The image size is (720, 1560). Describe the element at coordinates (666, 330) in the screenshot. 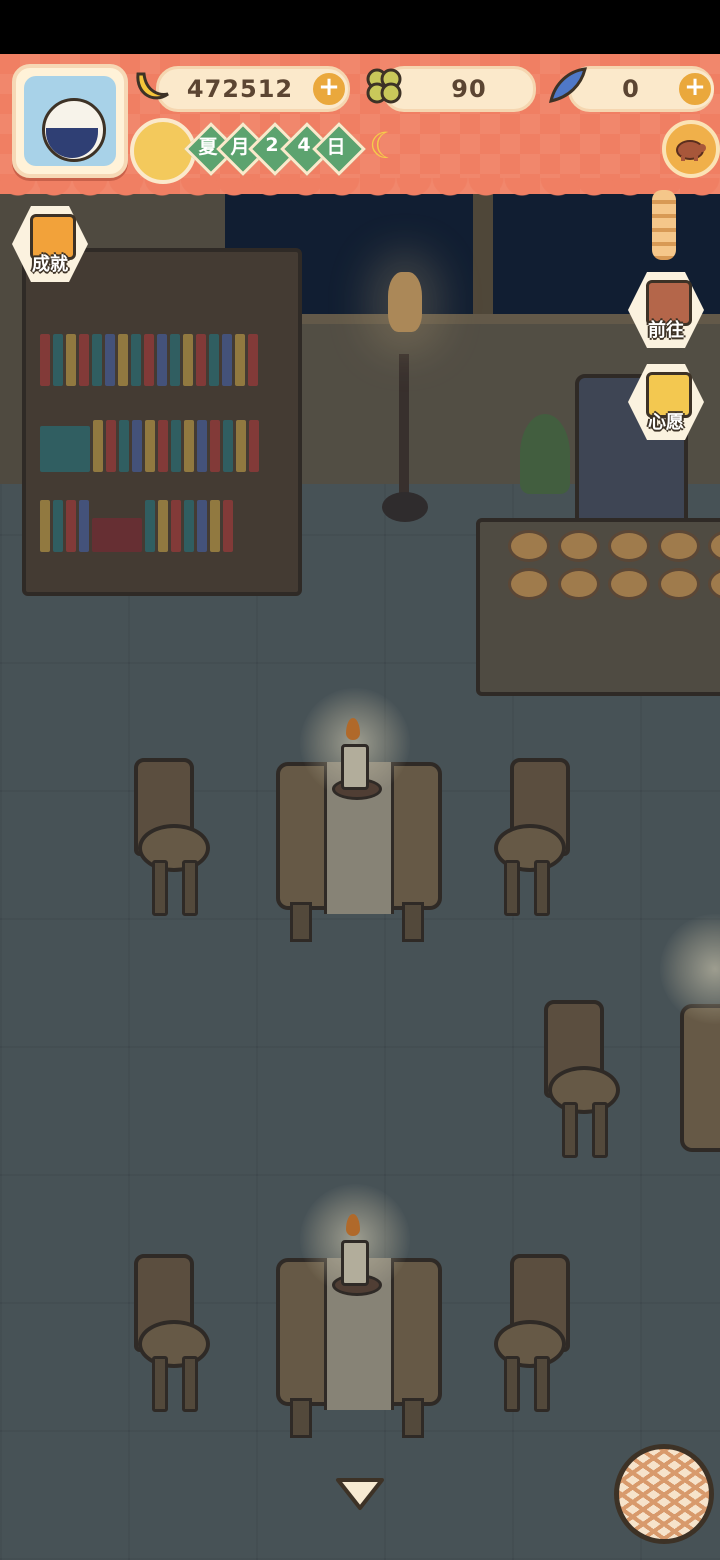

I see `goto-label: 前往` at that location.